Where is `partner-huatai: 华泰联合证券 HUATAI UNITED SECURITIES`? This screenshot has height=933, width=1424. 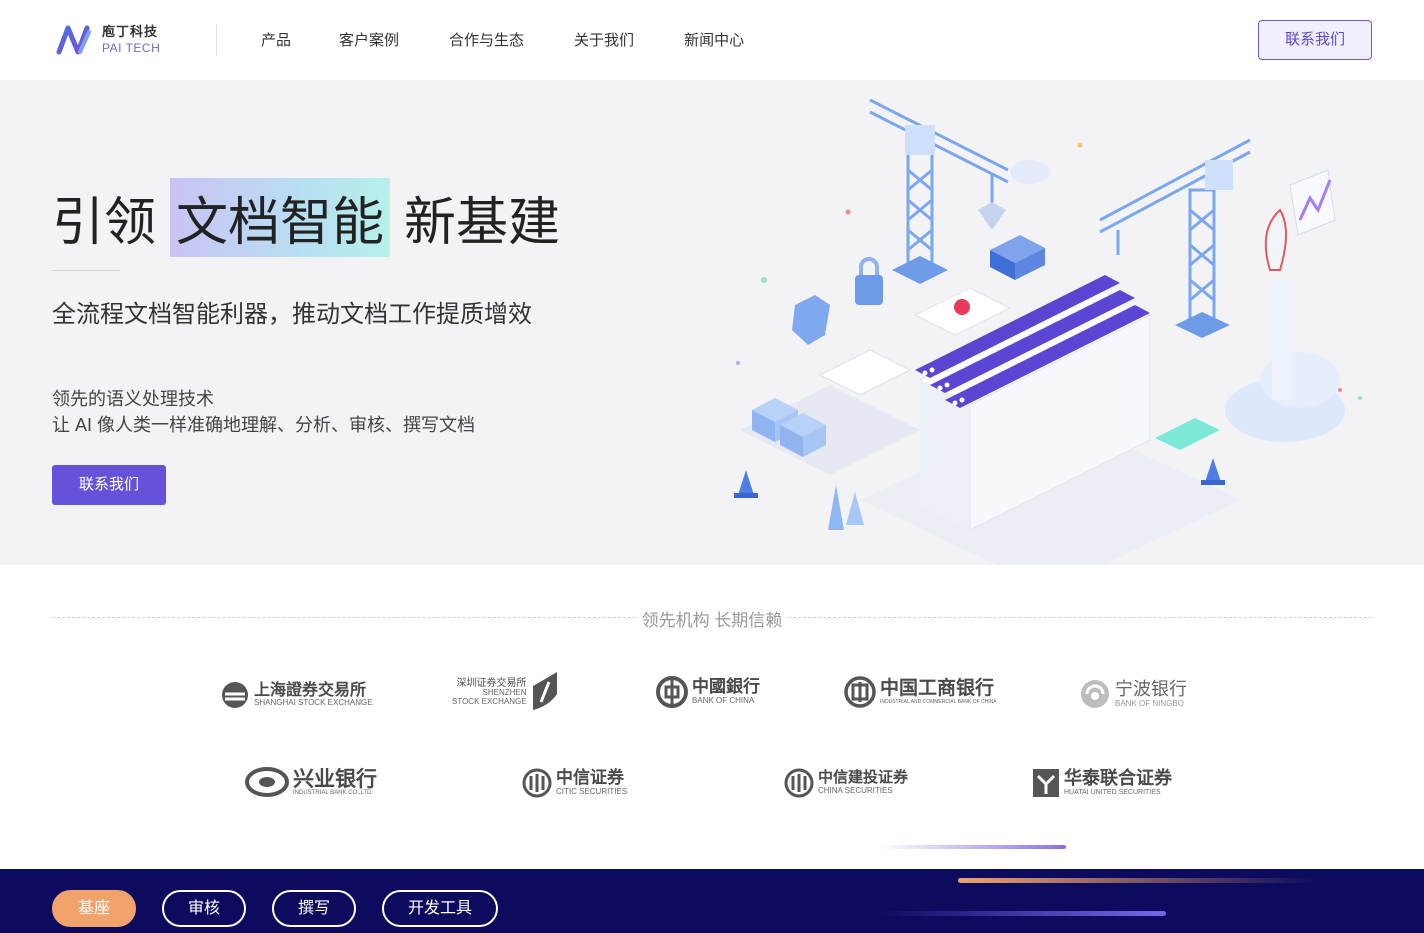 partner-huatai: 华泰联合证券 HUATAI UNITED SECURITIES is located at coordinates (1102, 783).